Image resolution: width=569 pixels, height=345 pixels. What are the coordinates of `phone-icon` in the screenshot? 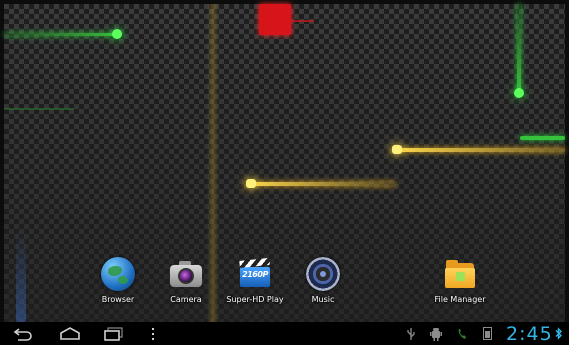 It's located at (462, 333).